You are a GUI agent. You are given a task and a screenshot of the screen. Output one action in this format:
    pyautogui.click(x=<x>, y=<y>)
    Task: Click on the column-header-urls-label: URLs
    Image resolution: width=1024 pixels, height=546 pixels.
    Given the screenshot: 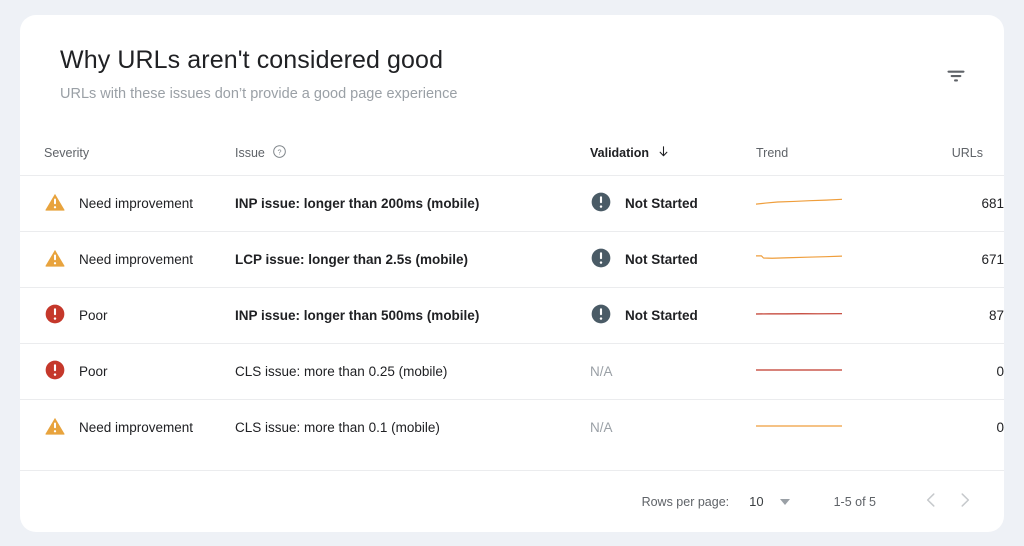 What is the action you would take?
    pyautogui.click(x=967, y=153)
    